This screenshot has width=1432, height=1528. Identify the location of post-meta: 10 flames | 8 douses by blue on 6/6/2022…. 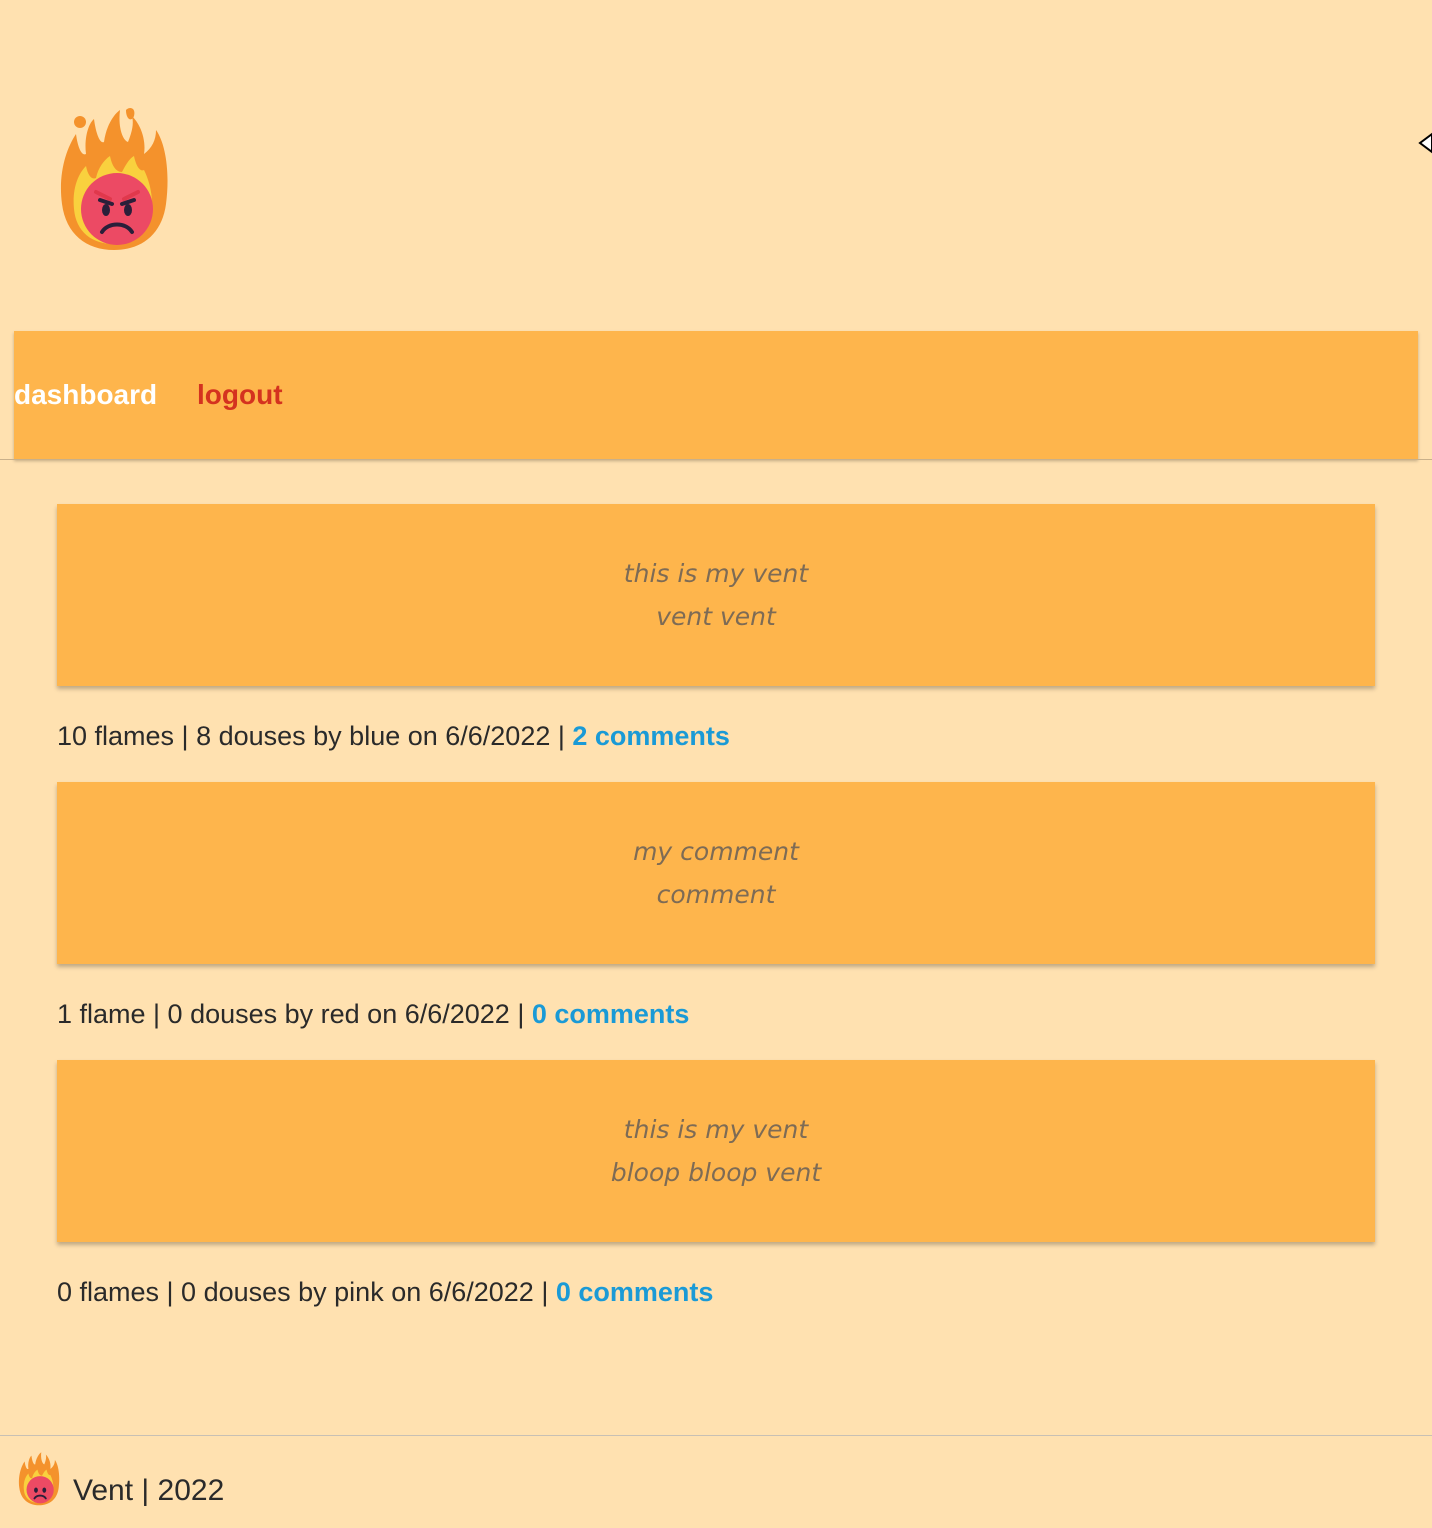
(716, 734).